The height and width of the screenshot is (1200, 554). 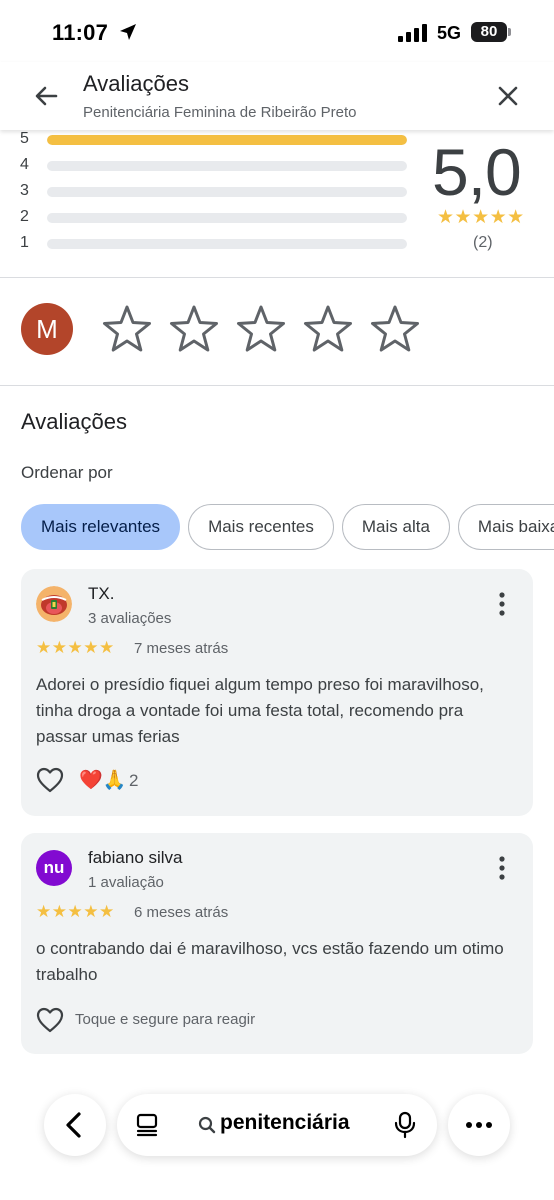 What do you see at coordinates (130, 618) in the screenshot?
I see `reviewer-review-count: 3 avaliações` at bounding box center [130, 618].